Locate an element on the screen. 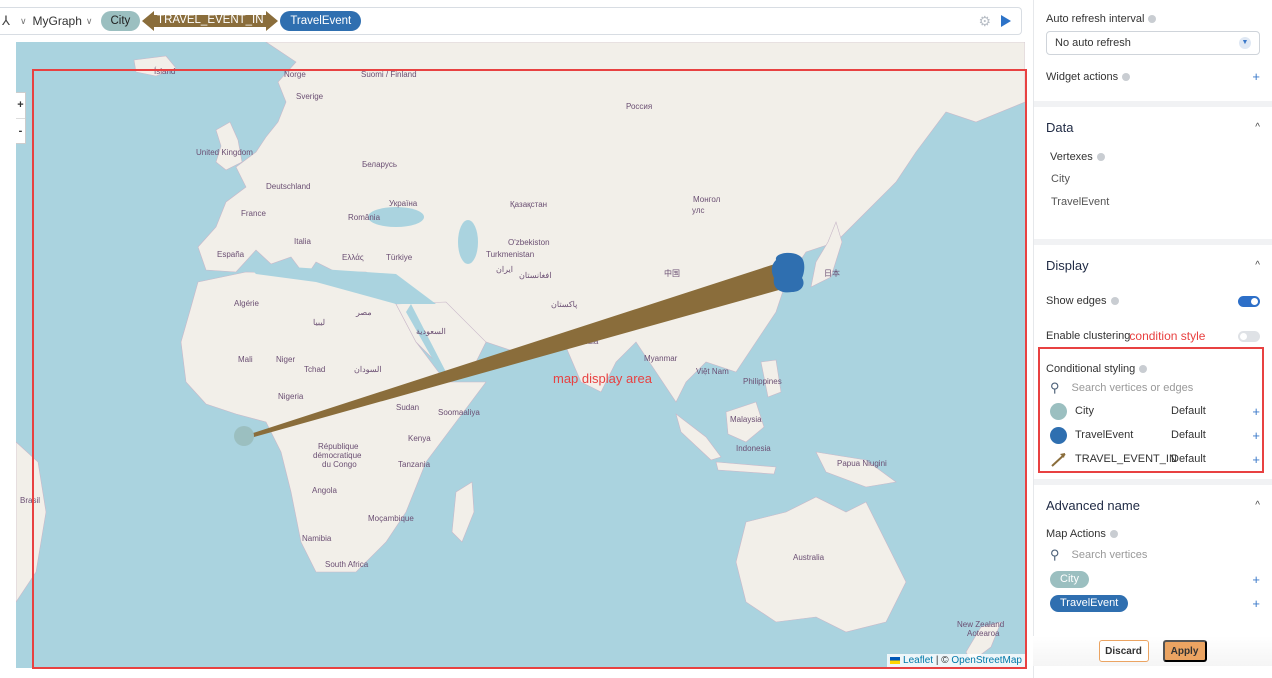 The height and width of the screenshot is (678, 1272). city-color-dot is located at coordinates (1058, 411).